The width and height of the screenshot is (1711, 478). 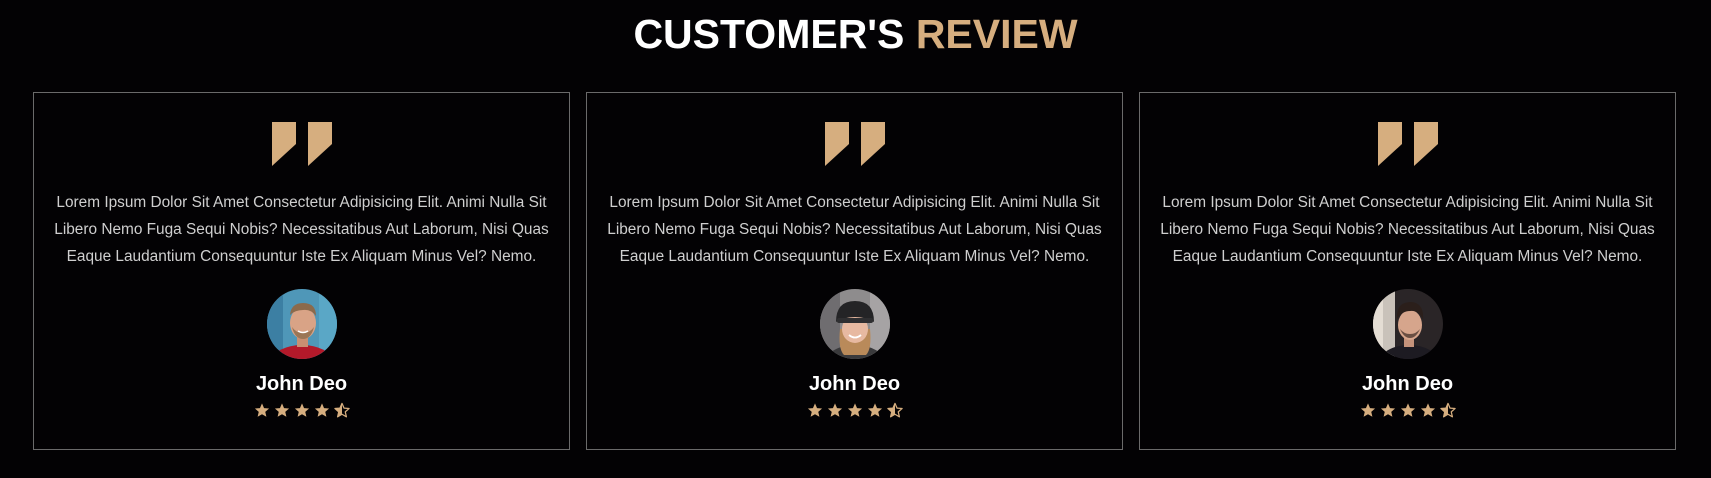 What do you see at coordinates (769, 34) in the screenshot?
I see `heading-word-customers: CUSTOMER'S` at bounding box center [769, 34].